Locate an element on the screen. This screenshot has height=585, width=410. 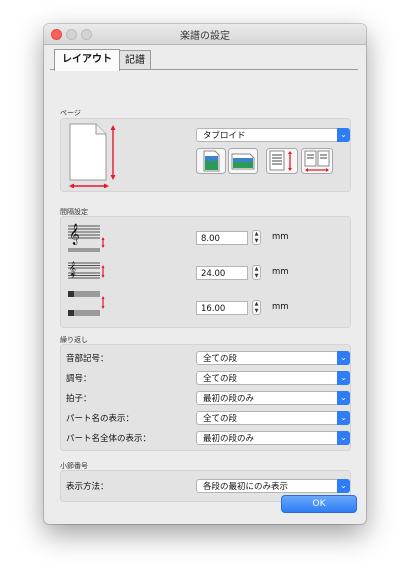
key-signature-select-value: 全ての段 is located at coordinates (220, 379).